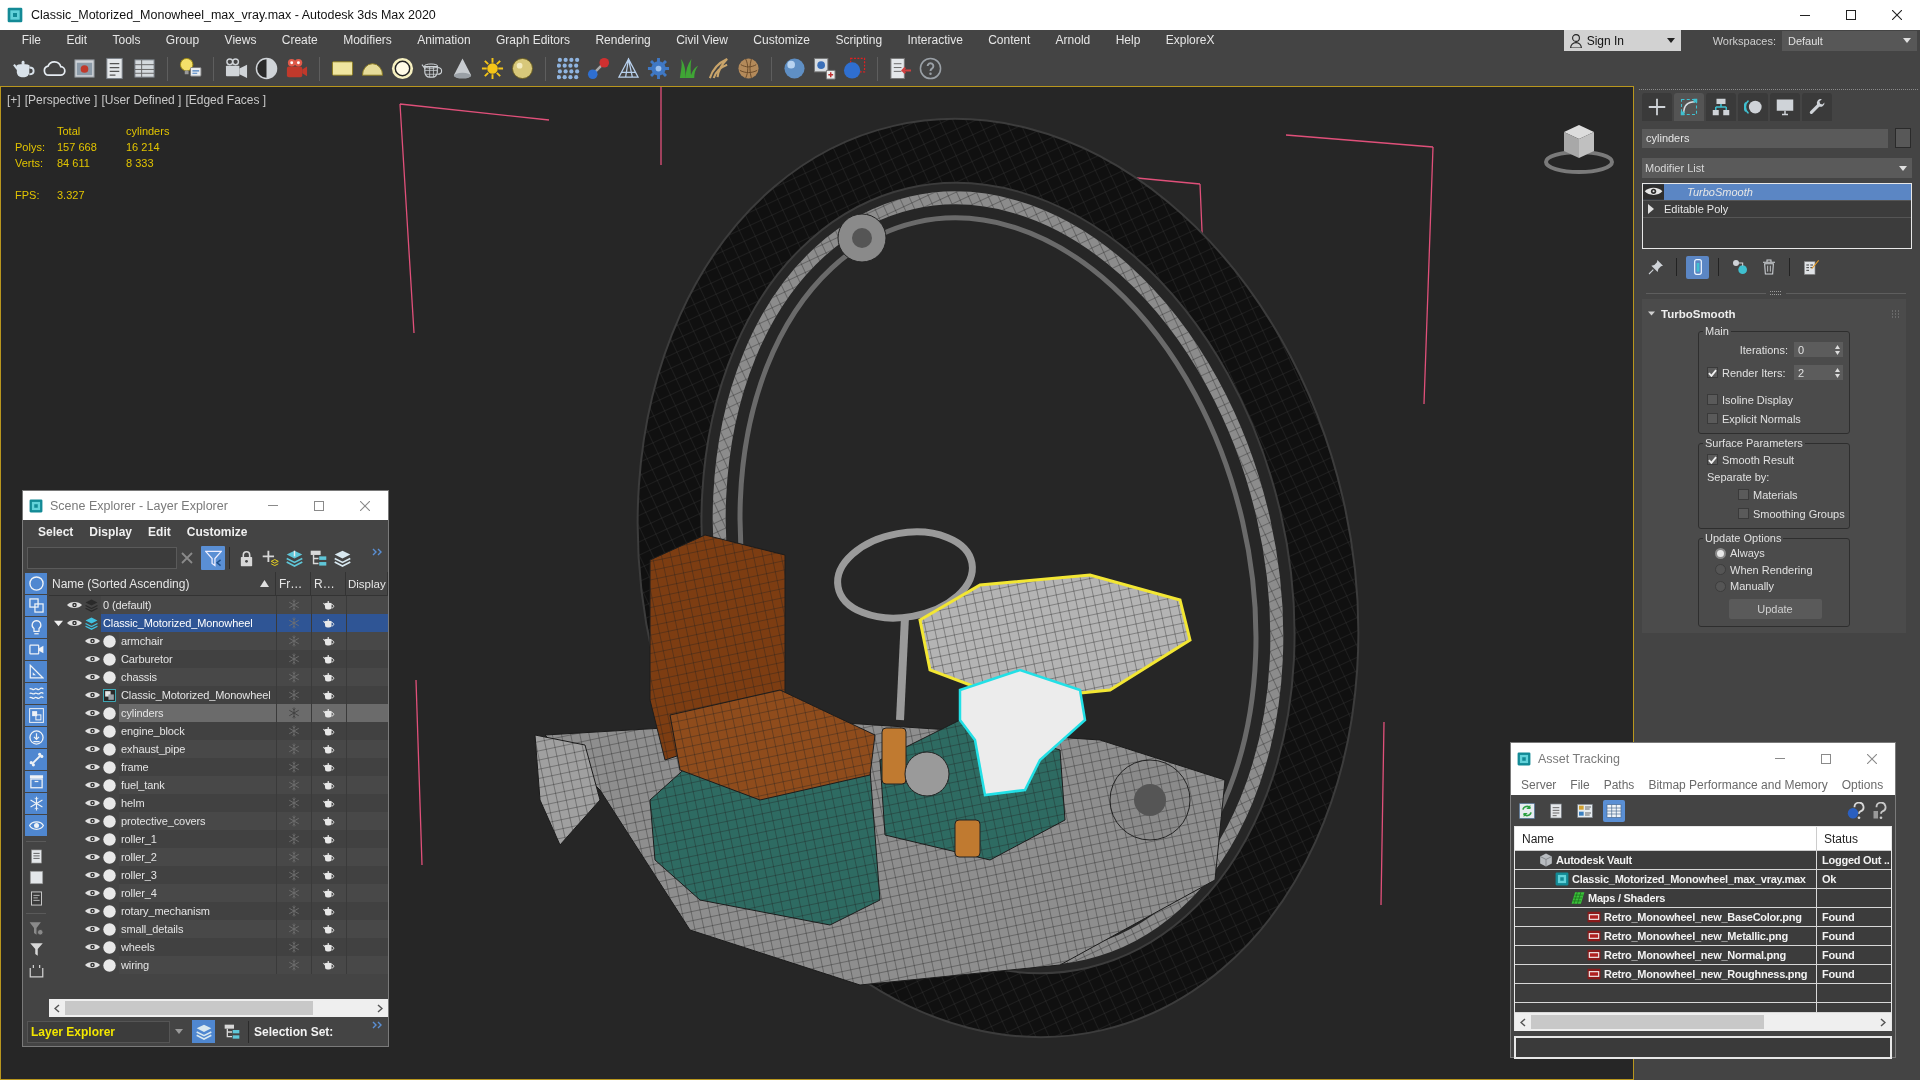 Image resolution: width=1920 pixels, height=1080 pixels. Describe the element at coordinates (1744, 40) in the screenshot. I see `workspaces-label: Workspaces:` at that location.